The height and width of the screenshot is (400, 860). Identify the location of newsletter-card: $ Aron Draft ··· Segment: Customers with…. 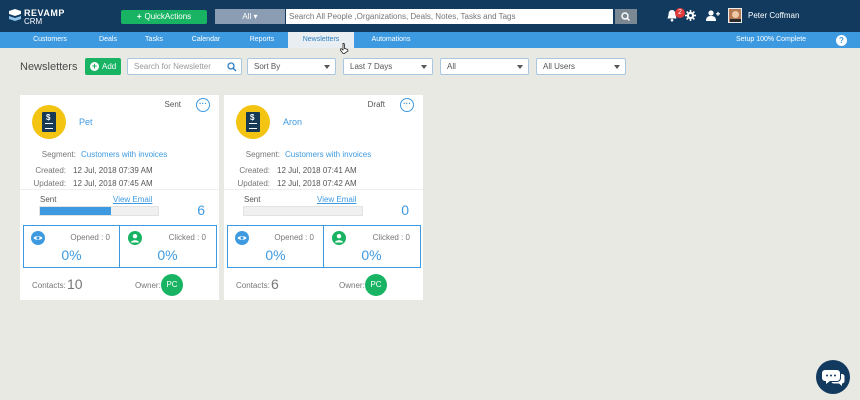
(323, 197).